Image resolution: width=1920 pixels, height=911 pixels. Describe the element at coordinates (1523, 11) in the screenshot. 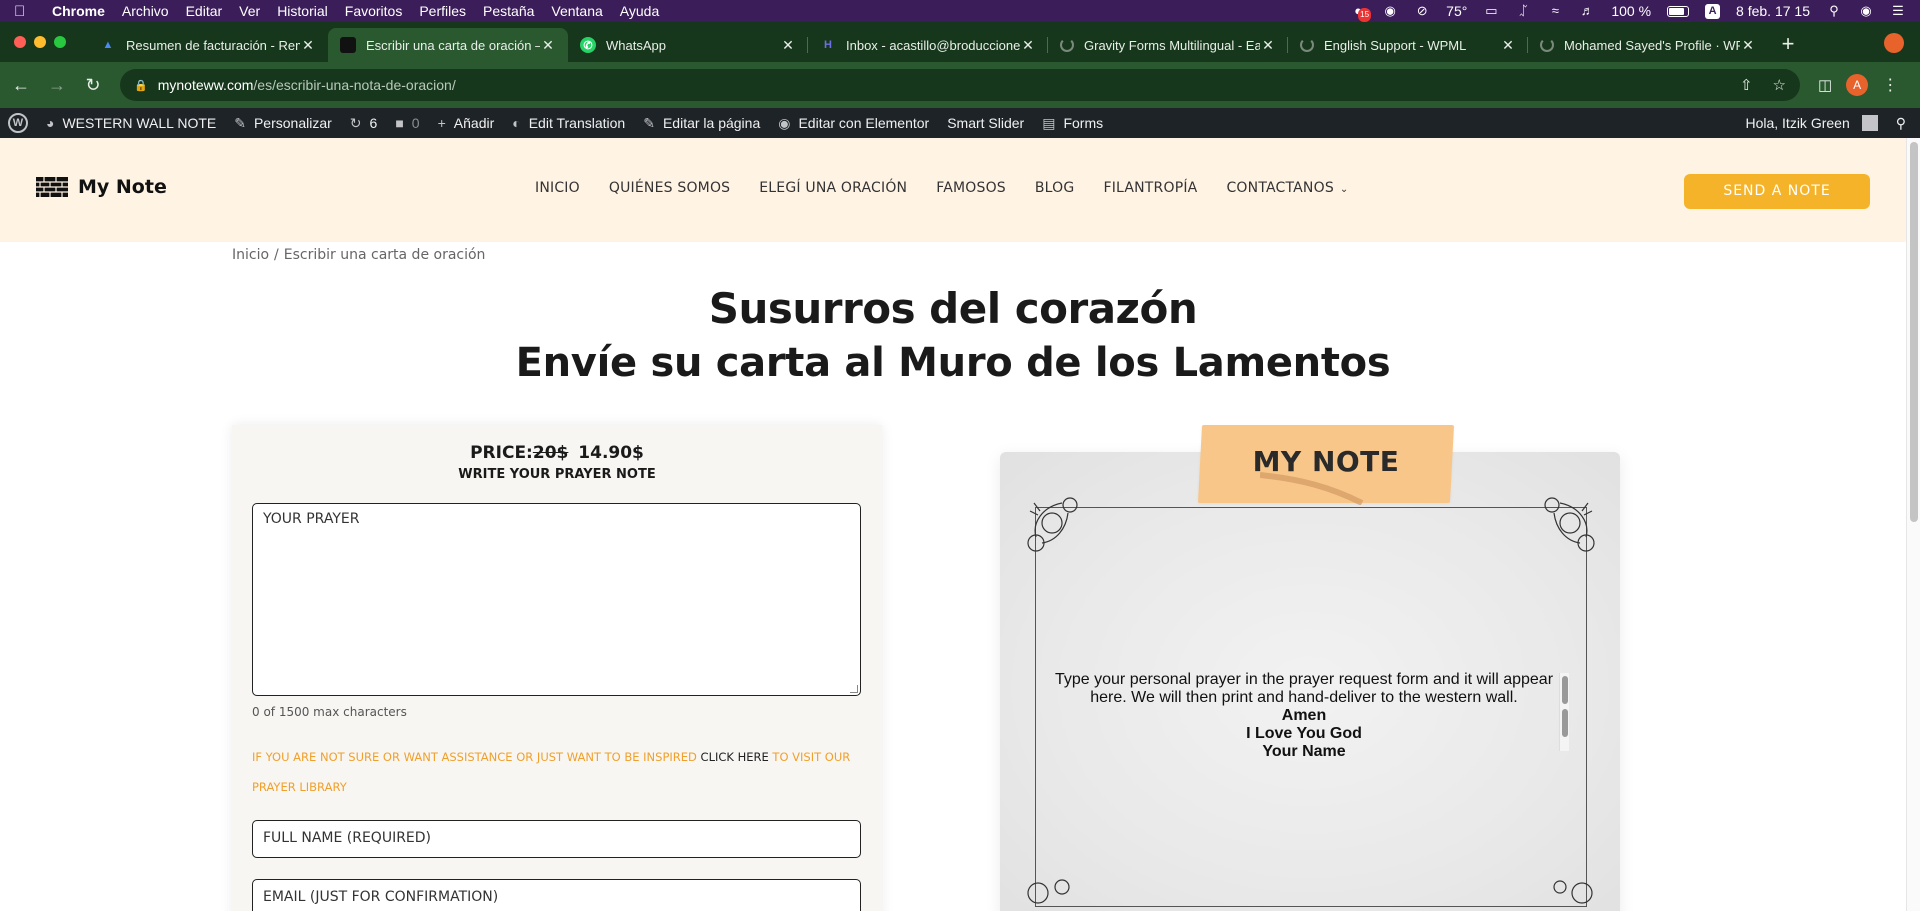

I see `bluetooth-icon: ᛢ` at that location.